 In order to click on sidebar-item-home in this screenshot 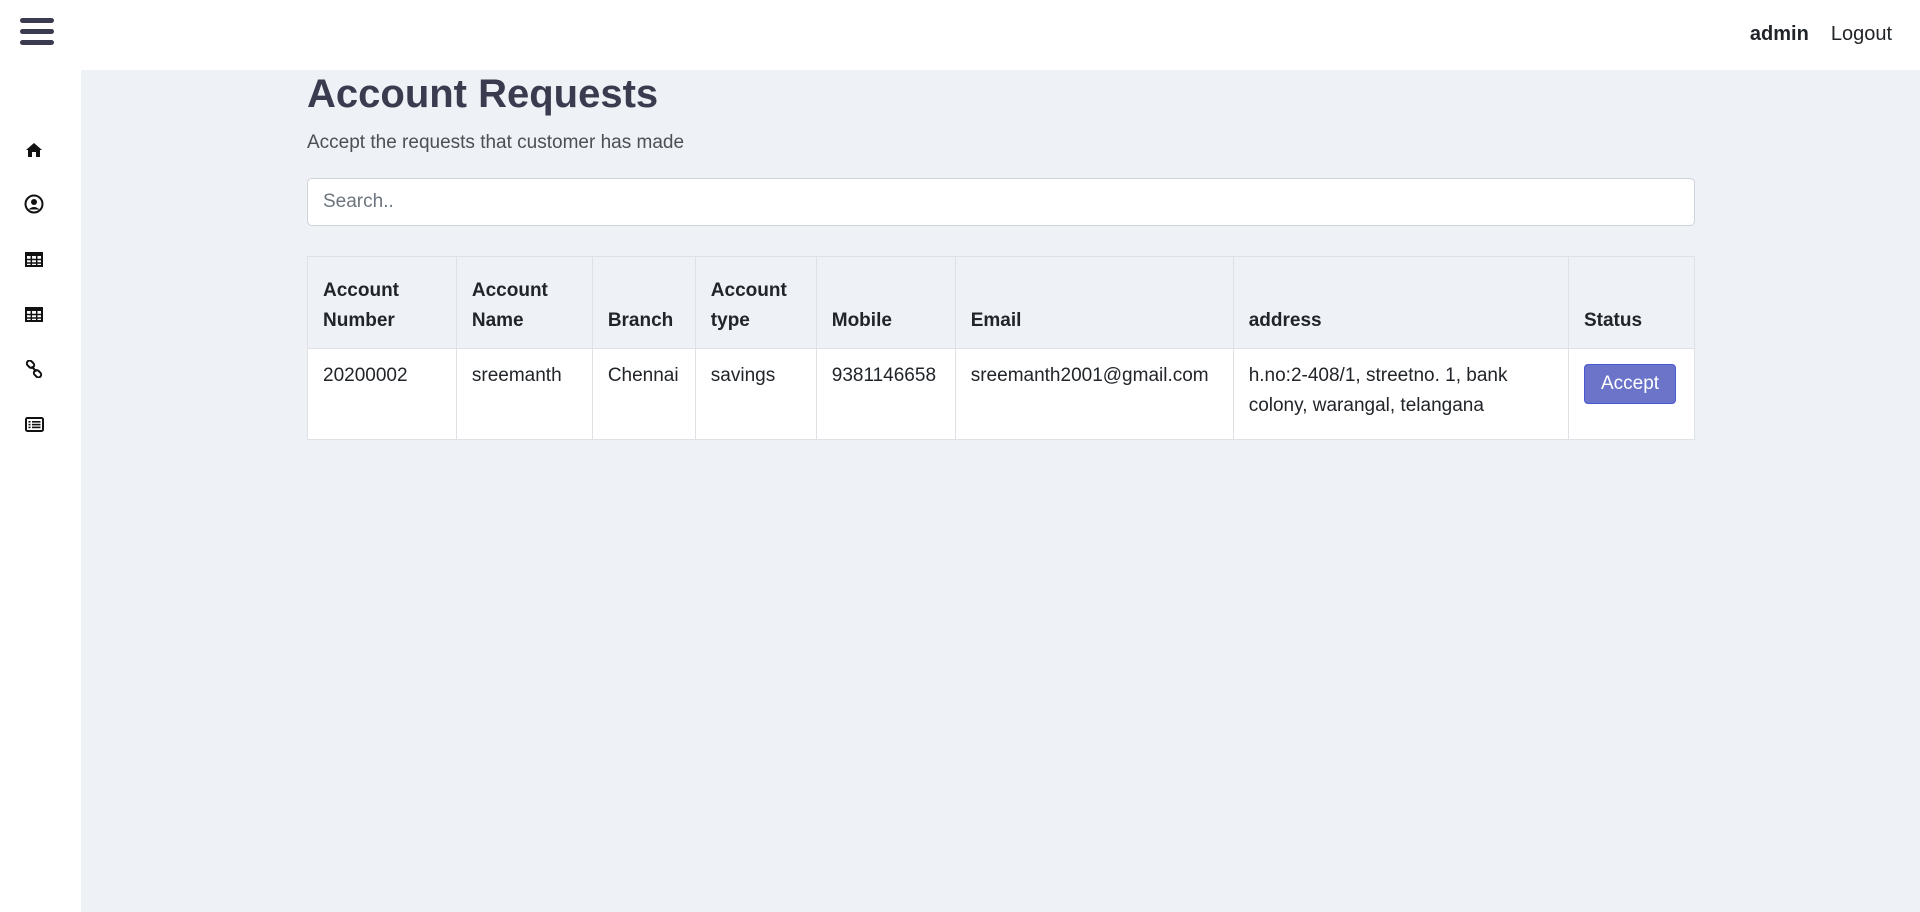, I will do `click(34, 150)`.